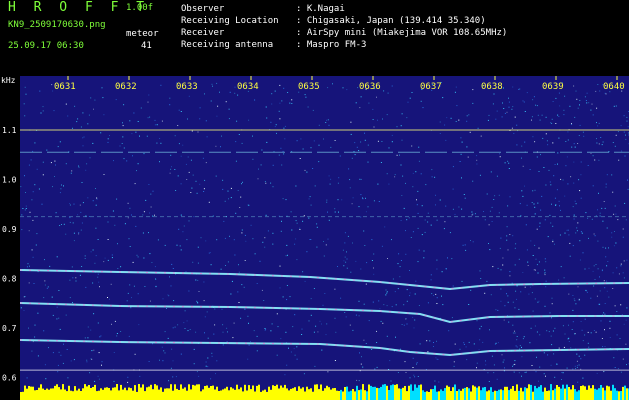  Describe the element at coordinates (492, 87) in the screenshot. I see `time-tick-label: 0638` at that location.